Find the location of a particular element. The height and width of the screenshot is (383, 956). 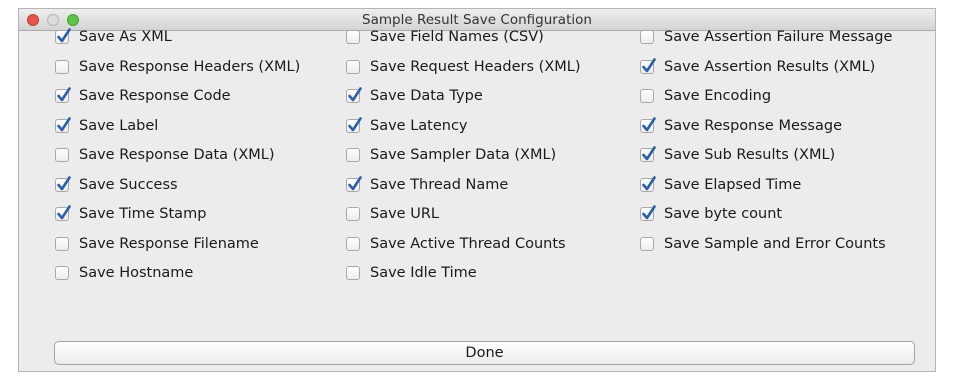

option-checkbox: Save Assertion Results (XML) is located at coordinates (757, 67).